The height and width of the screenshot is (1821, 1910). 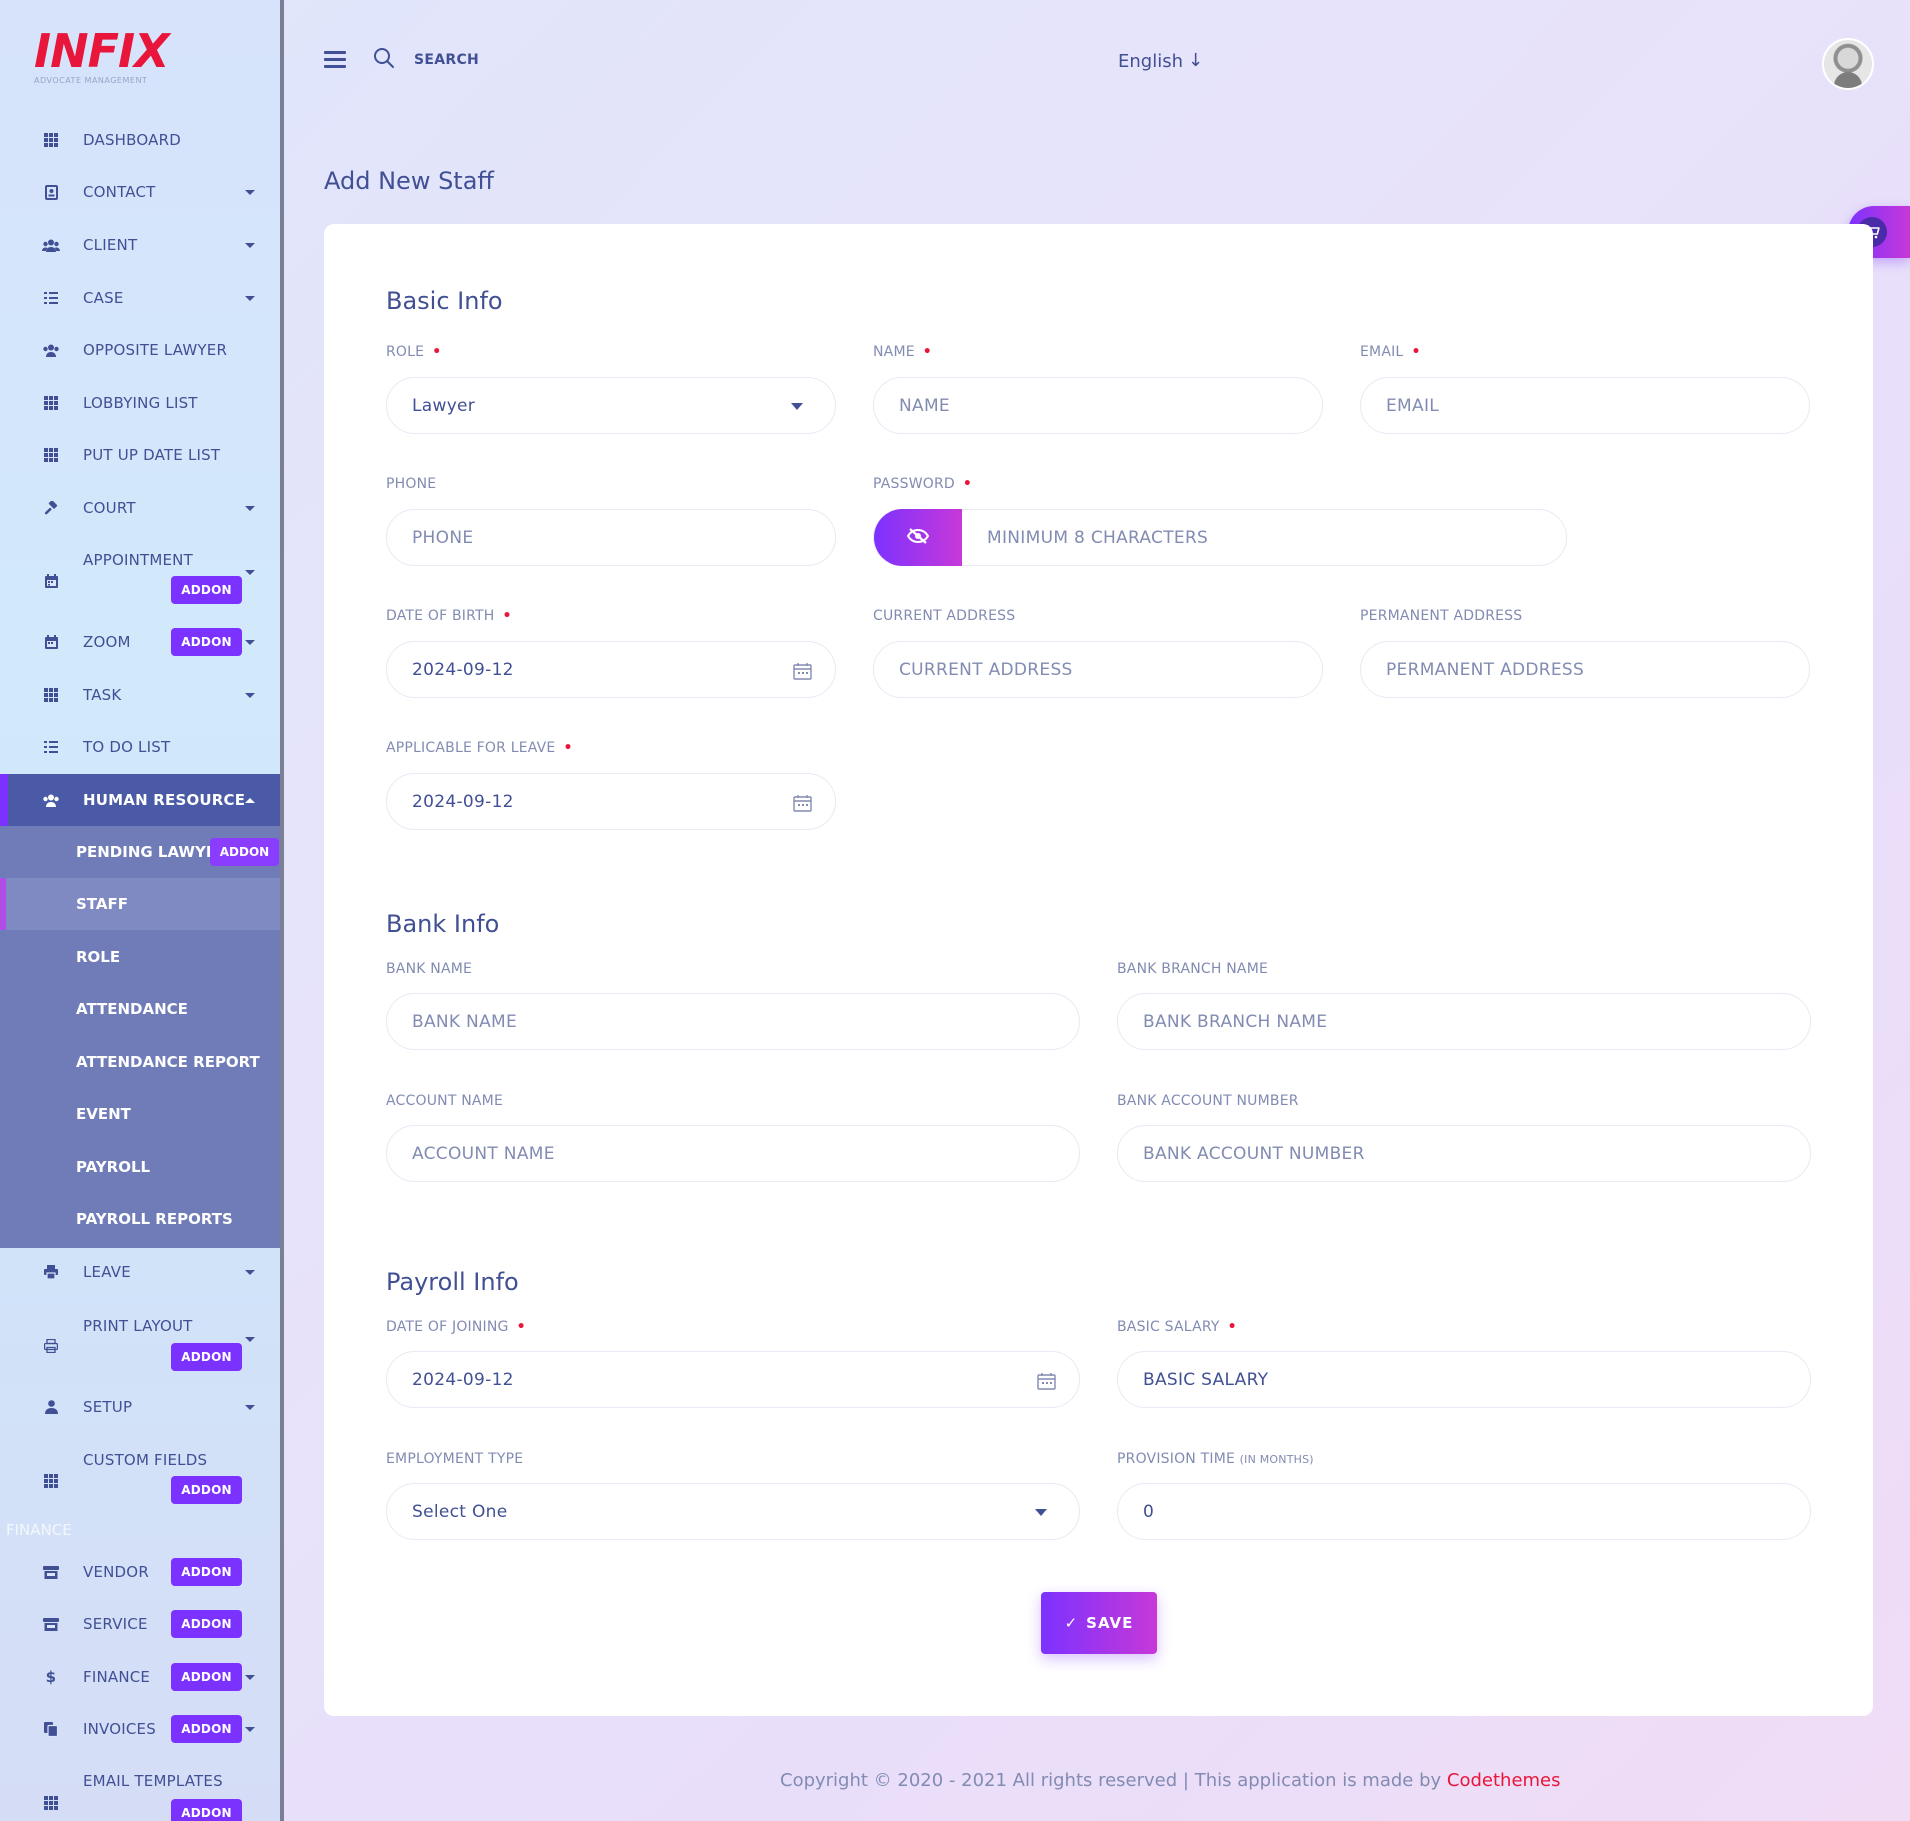 I want to click on sidebar-item-dashboard: DASHBOARD, so click(x=141, y=140).